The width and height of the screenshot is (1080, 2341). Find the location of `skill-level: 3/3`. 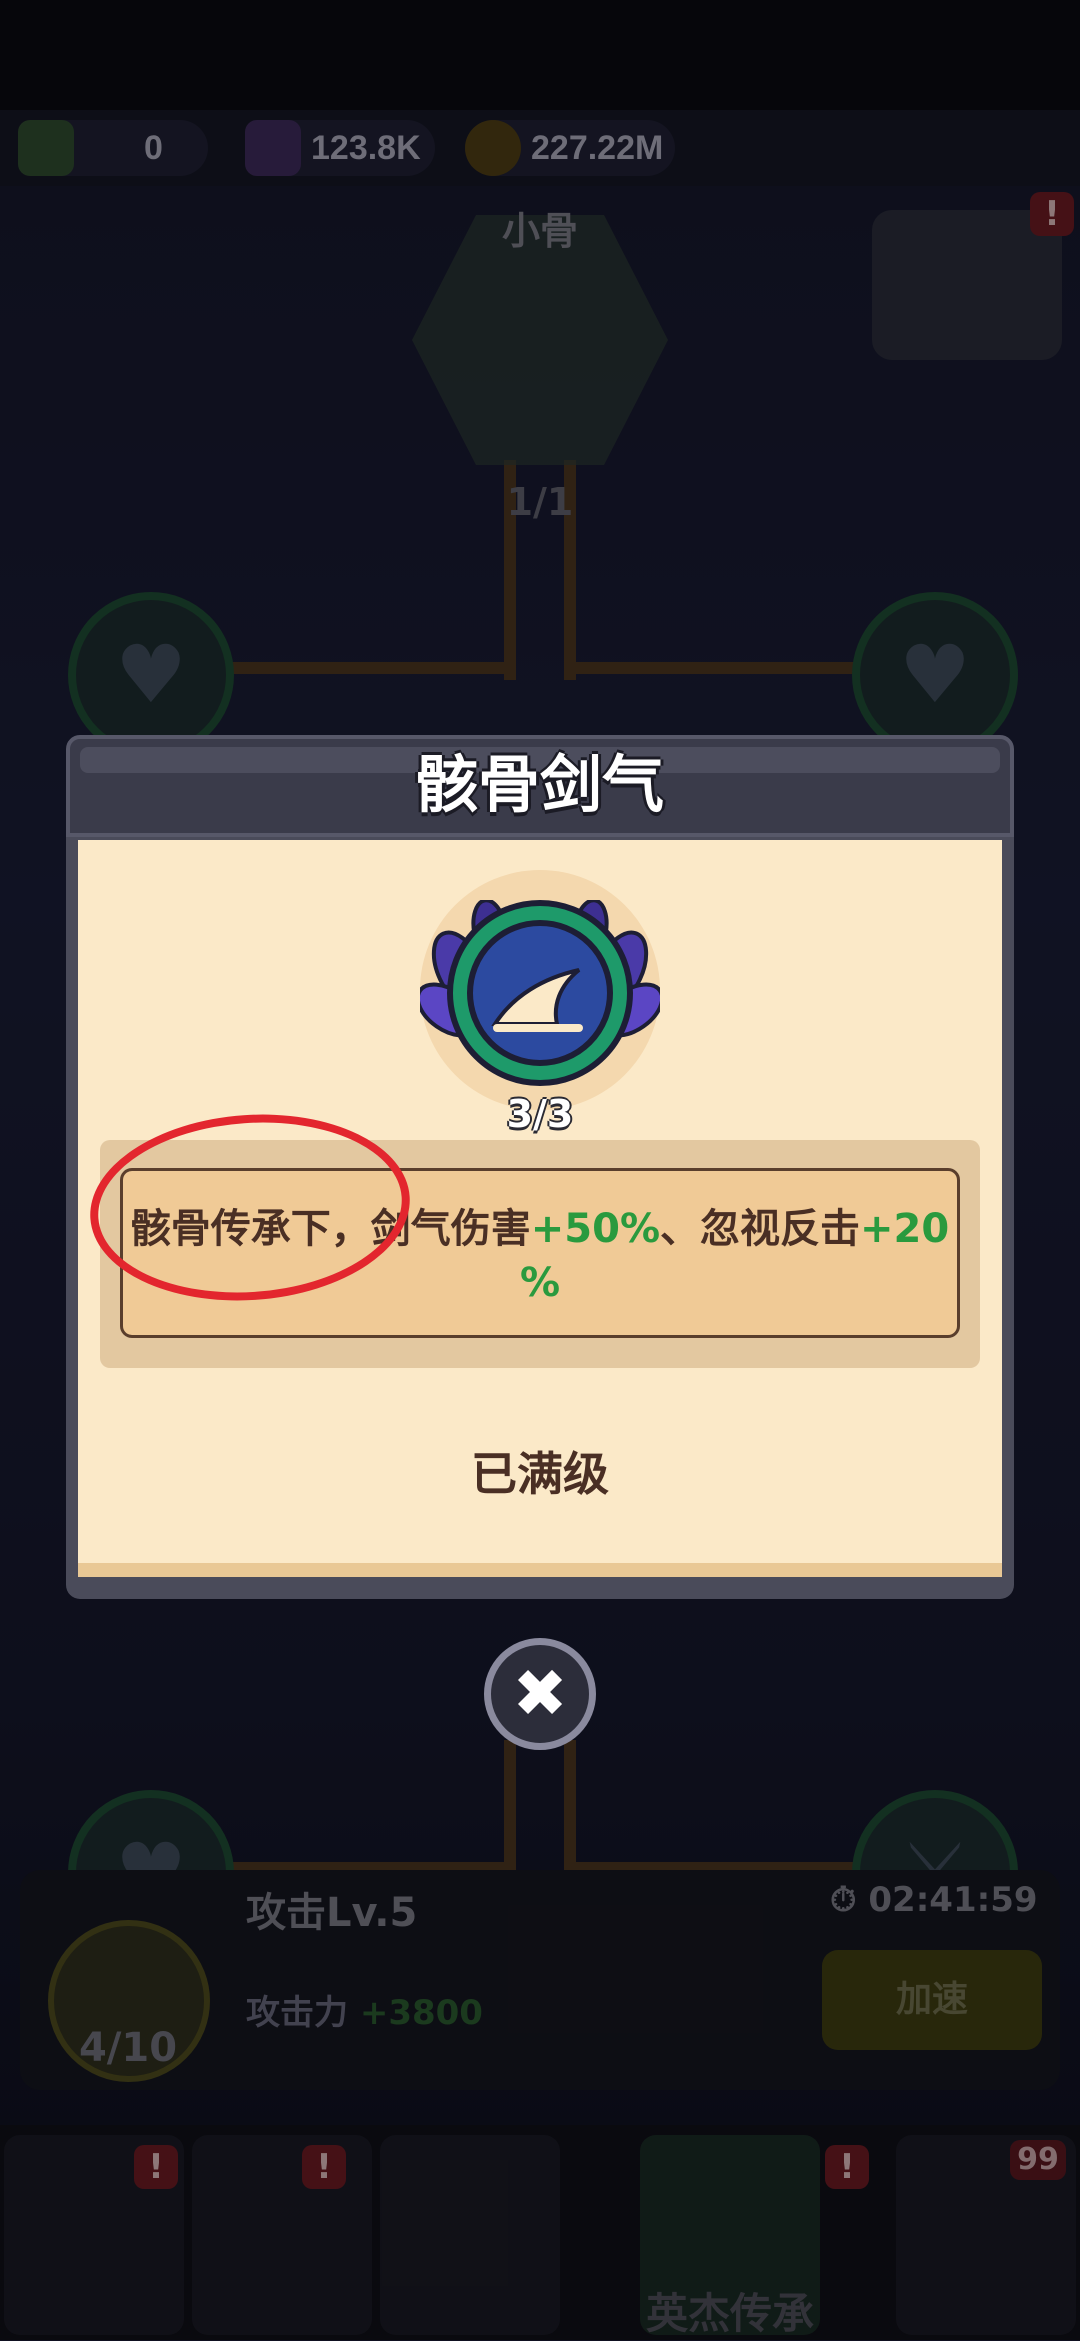

skill-level: 3/3 is located at coordinates (540, 1114).